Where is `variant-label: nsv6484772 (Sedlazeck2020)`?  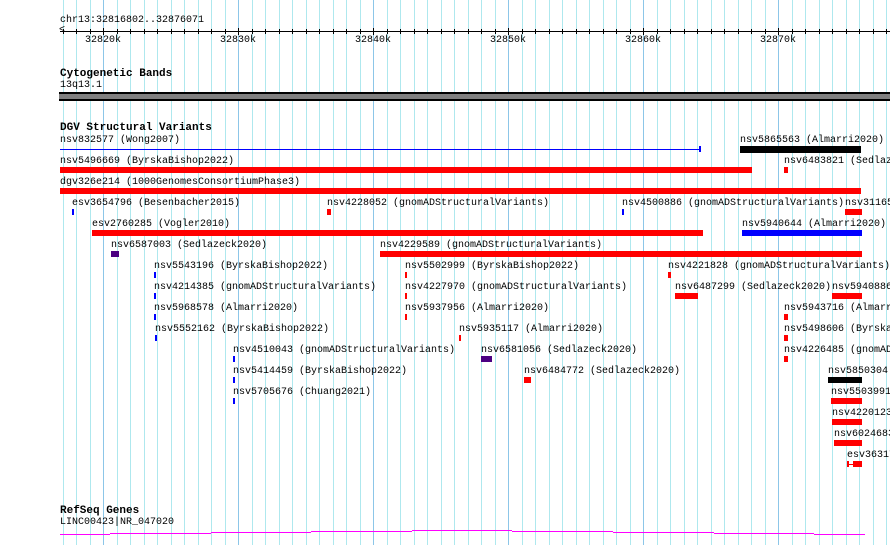 variant-label: nsv6484772 (Sedlazeck2020) is located at coordinates (602, 371).